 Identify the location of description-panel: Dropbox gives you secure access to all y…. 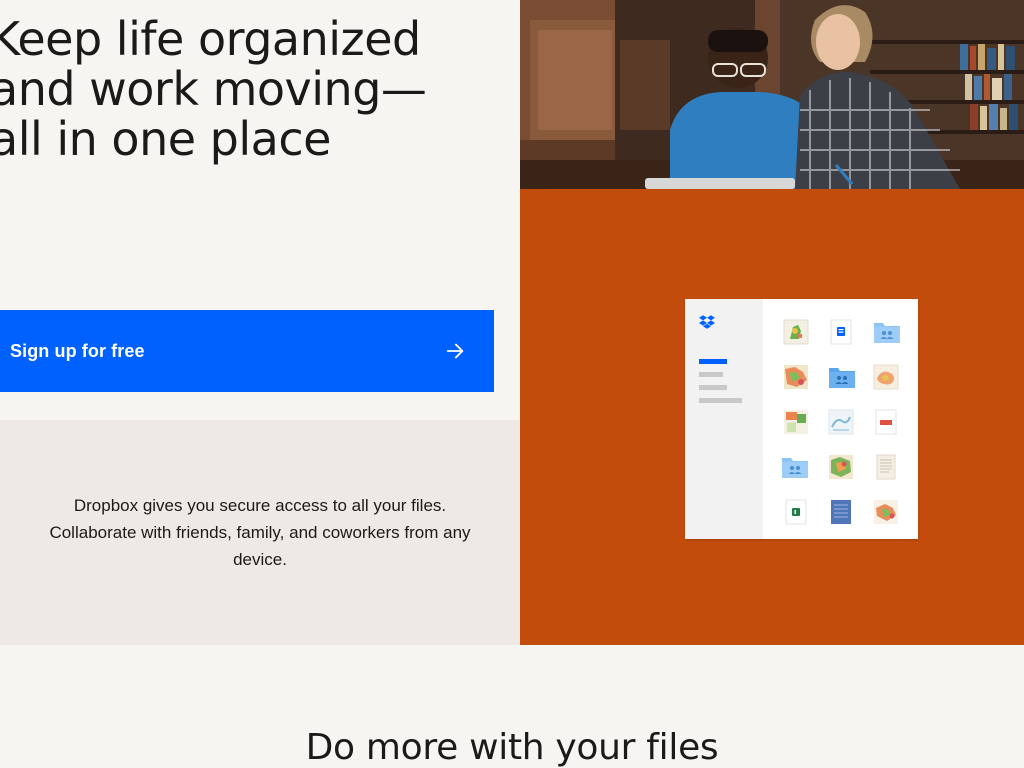
(260, 532).